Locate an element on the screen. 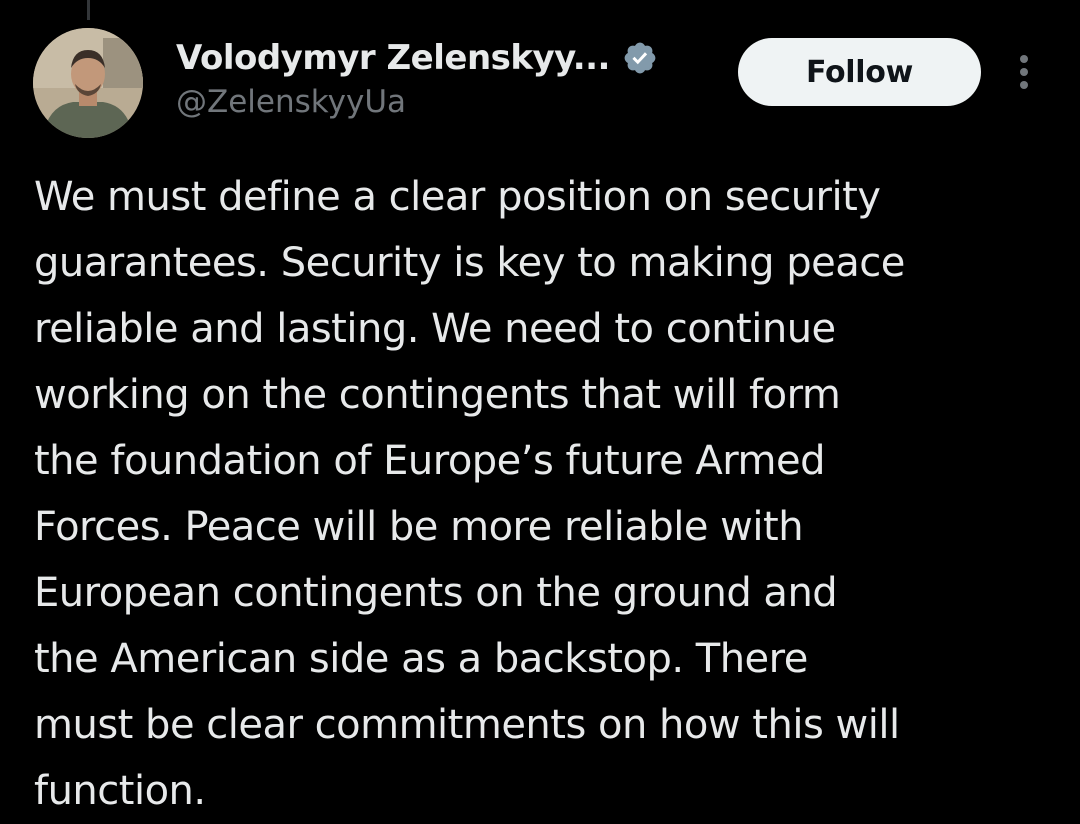  avatar is located at coordinates (88, 83).